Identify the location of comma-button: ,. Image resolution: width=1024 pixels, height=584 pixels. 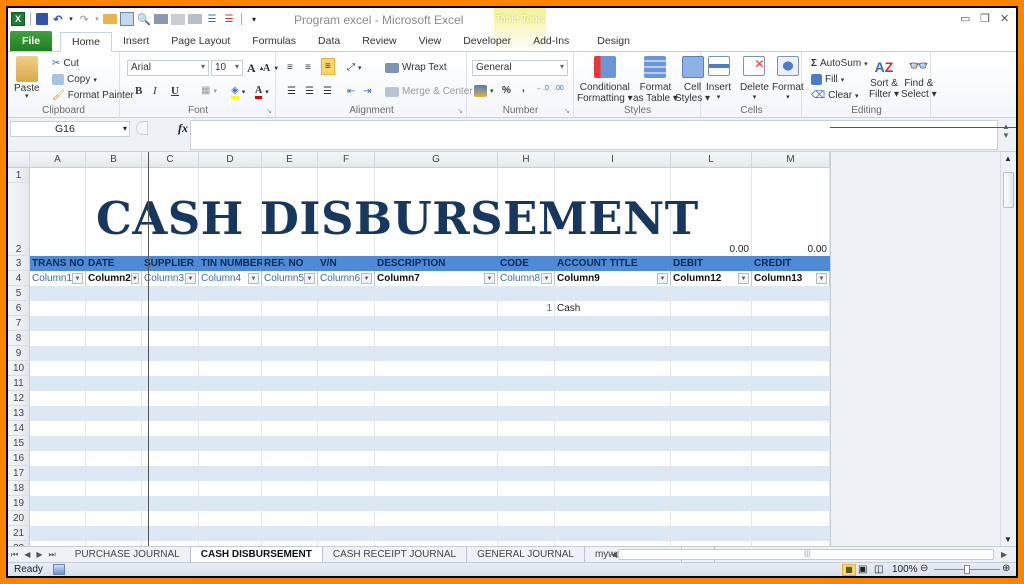
(523, 88).